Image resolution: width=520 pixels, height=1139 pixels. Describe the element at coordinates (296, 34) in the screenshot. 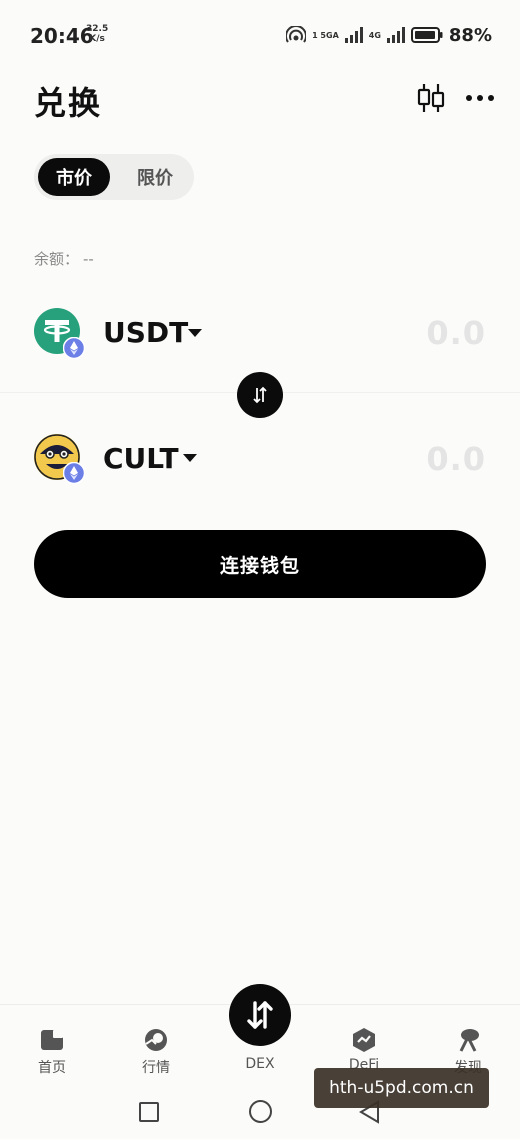

I see `hotspot-icon` at that location.